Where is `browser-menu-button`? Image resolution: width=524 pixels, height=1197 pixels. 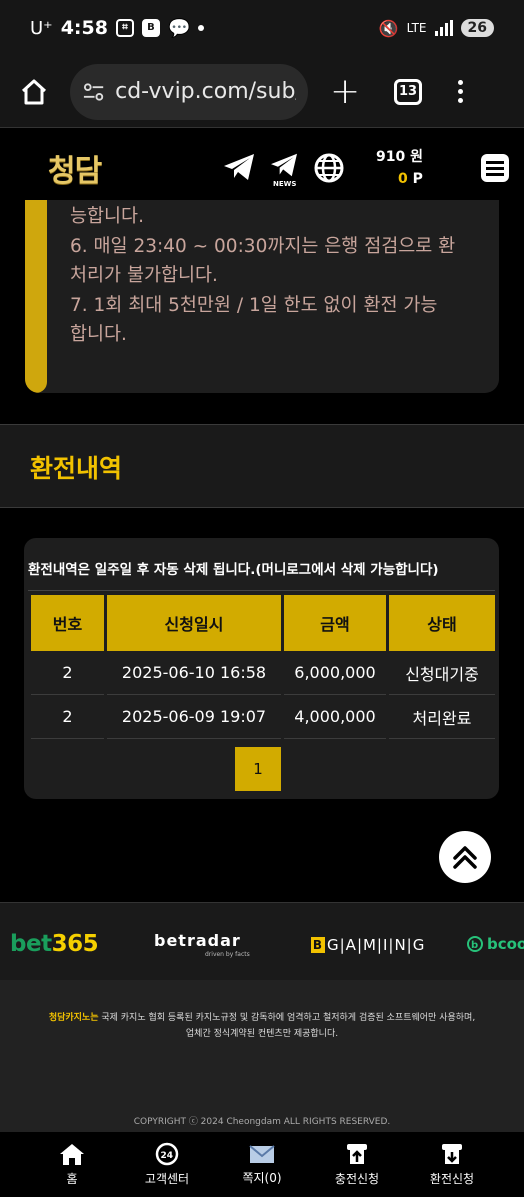 browser-menu-button is located at coordinates (460, 91).